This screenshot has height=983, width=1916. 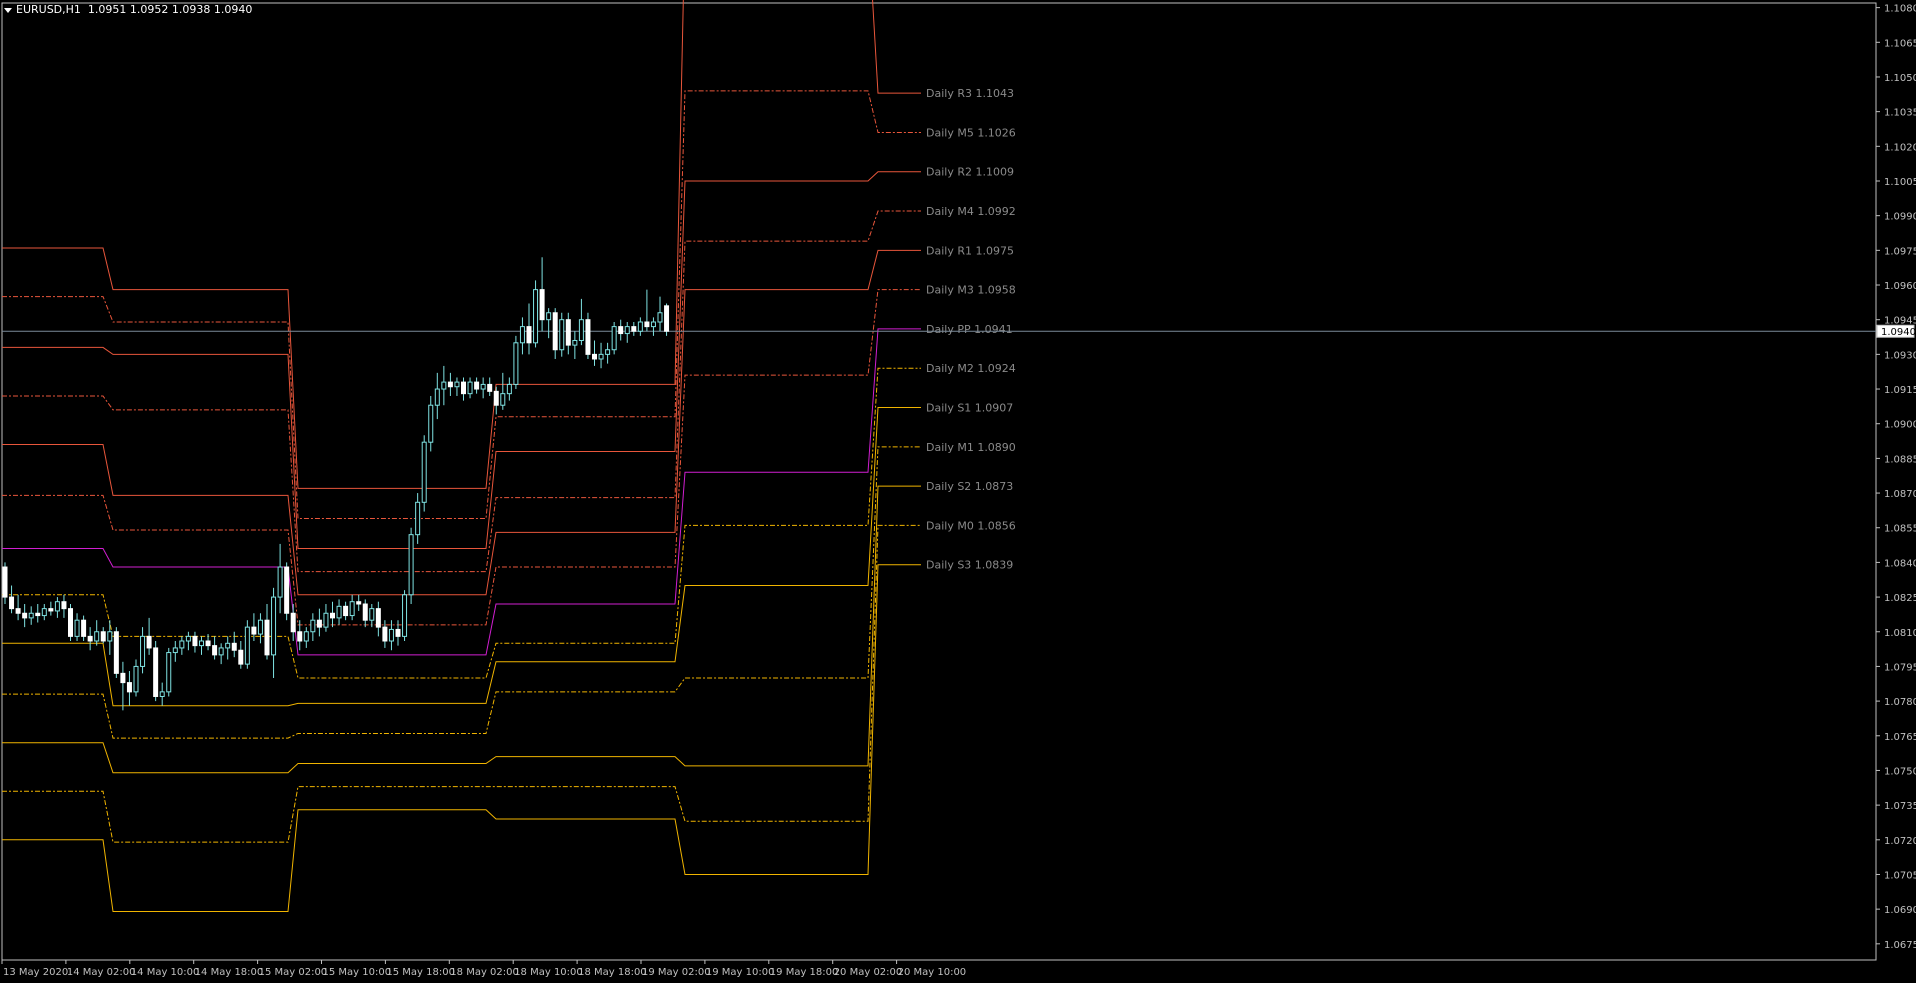 What do you see at coordinates (1900, 217) in the screenshot?
I see `y-tick-label: 1.0990` at bounding box center [1900, 217].